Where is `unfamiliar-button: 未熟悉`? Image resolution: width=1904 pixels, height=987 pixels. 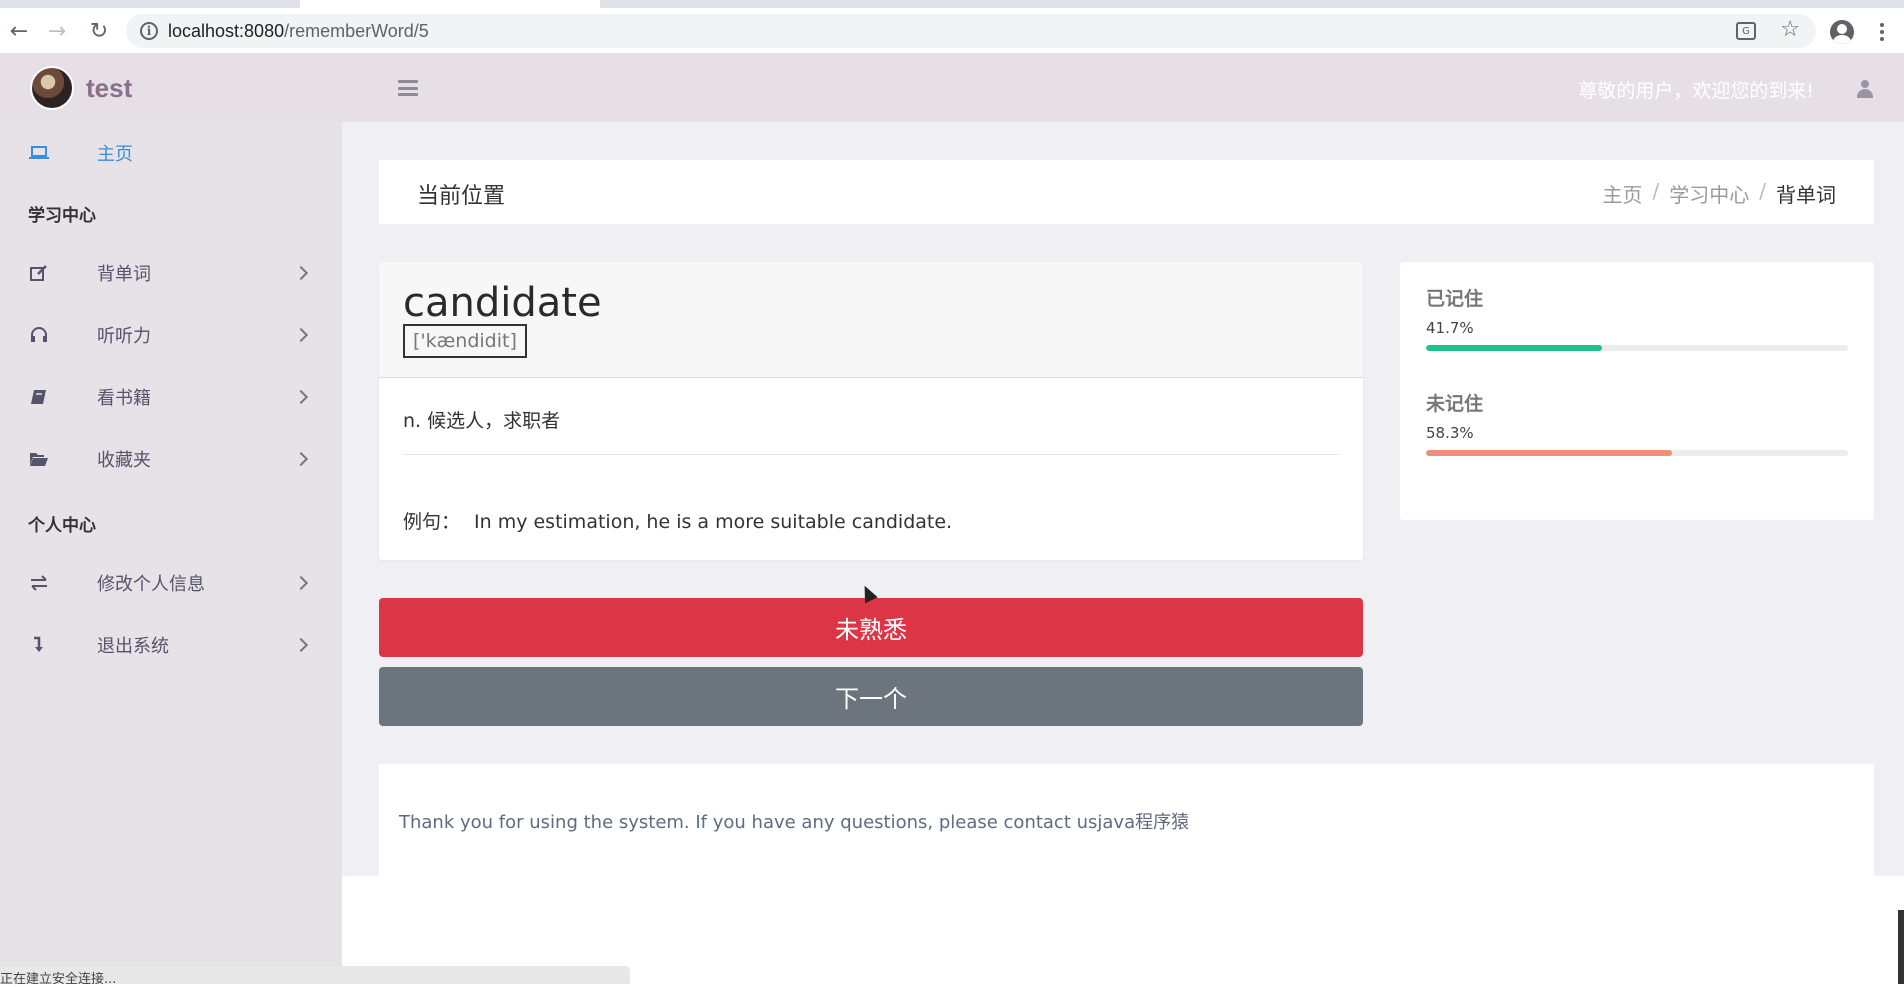
unfamiliar-button: 未熟悉 is located at coordinates (871, 627).